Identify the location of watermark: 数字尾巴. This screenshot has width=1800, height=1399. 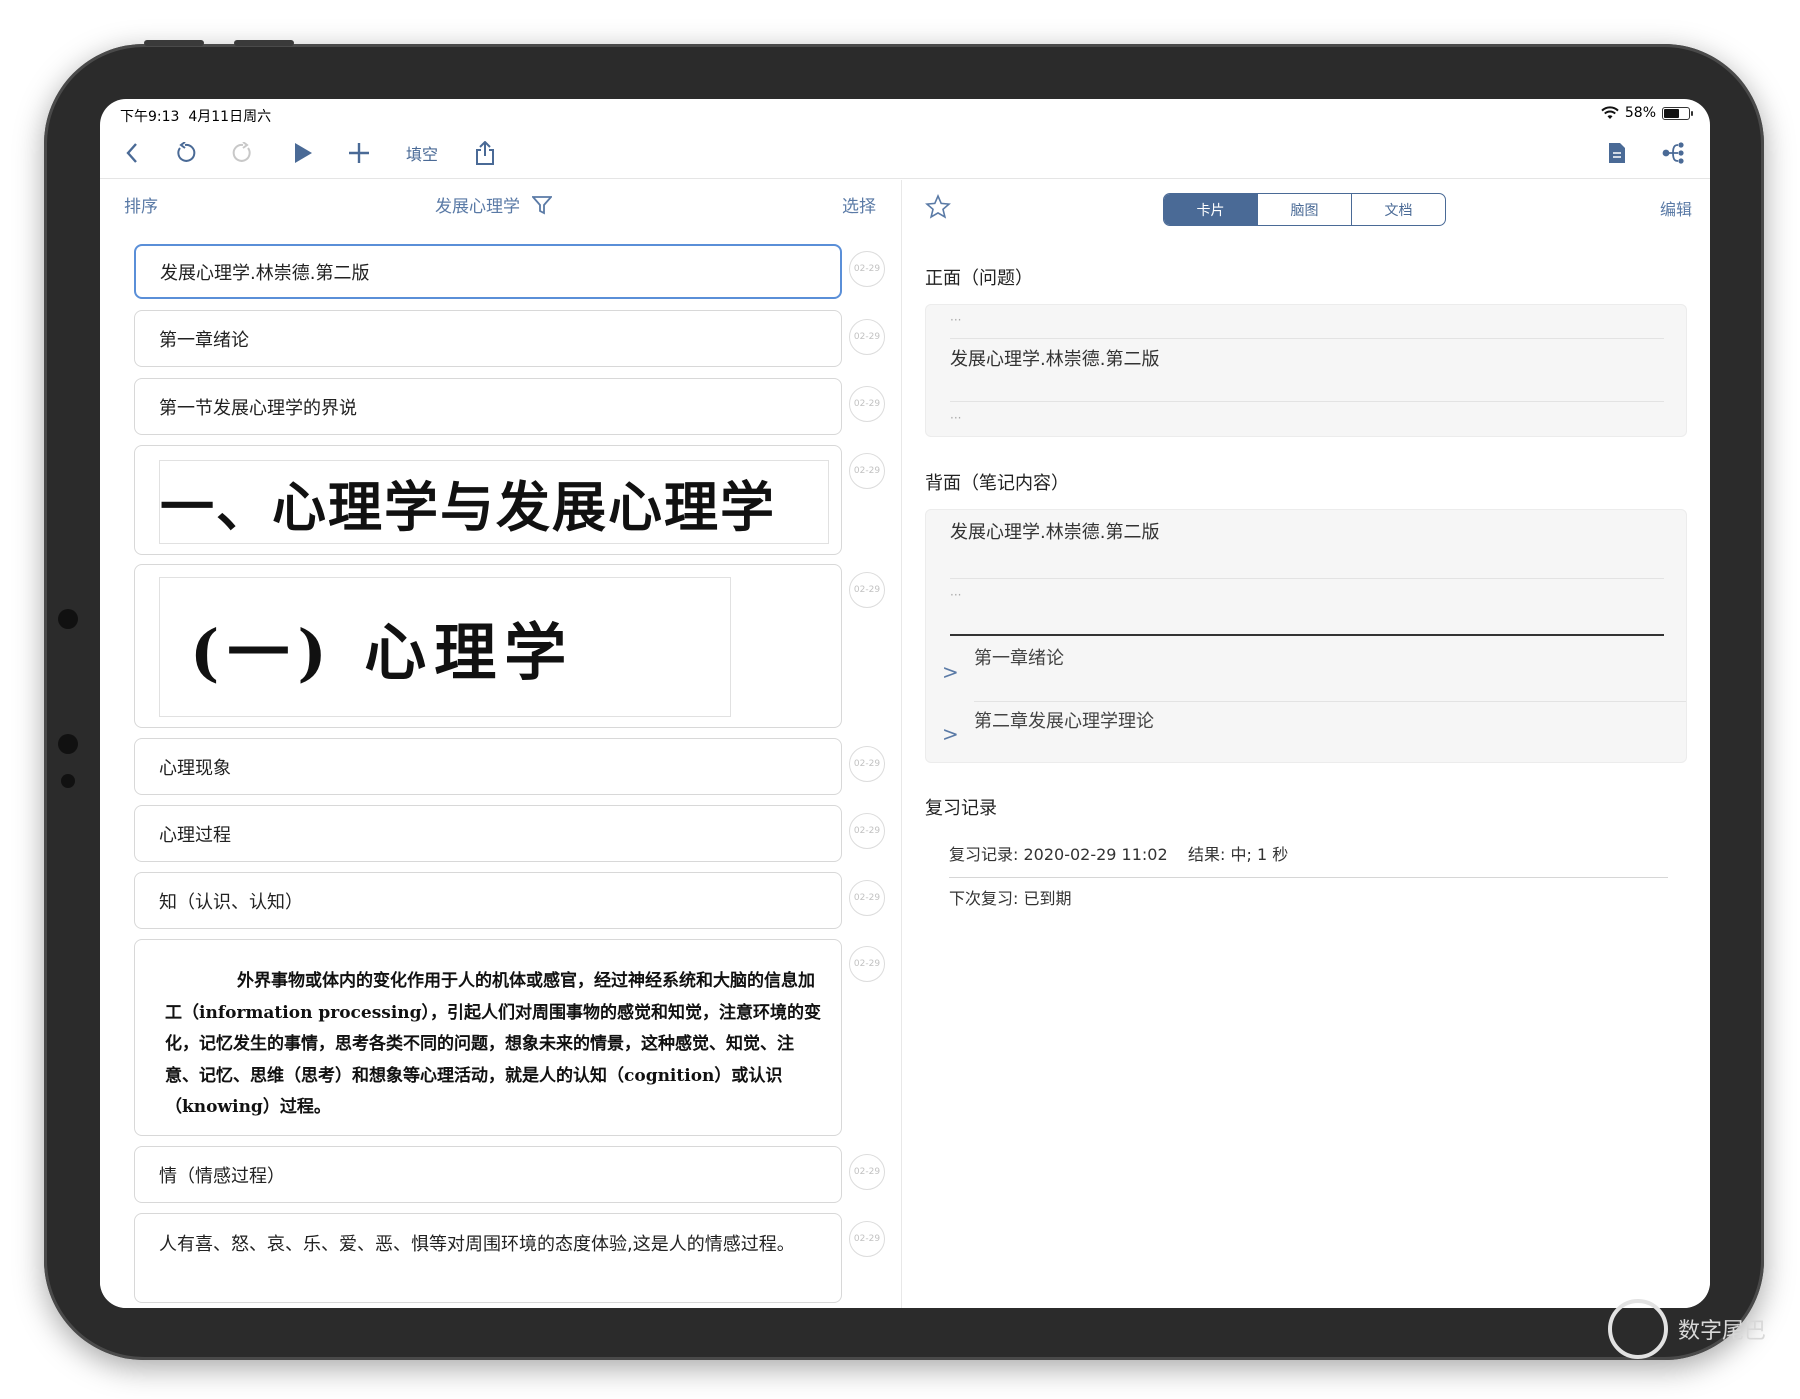
(1686, 1329).